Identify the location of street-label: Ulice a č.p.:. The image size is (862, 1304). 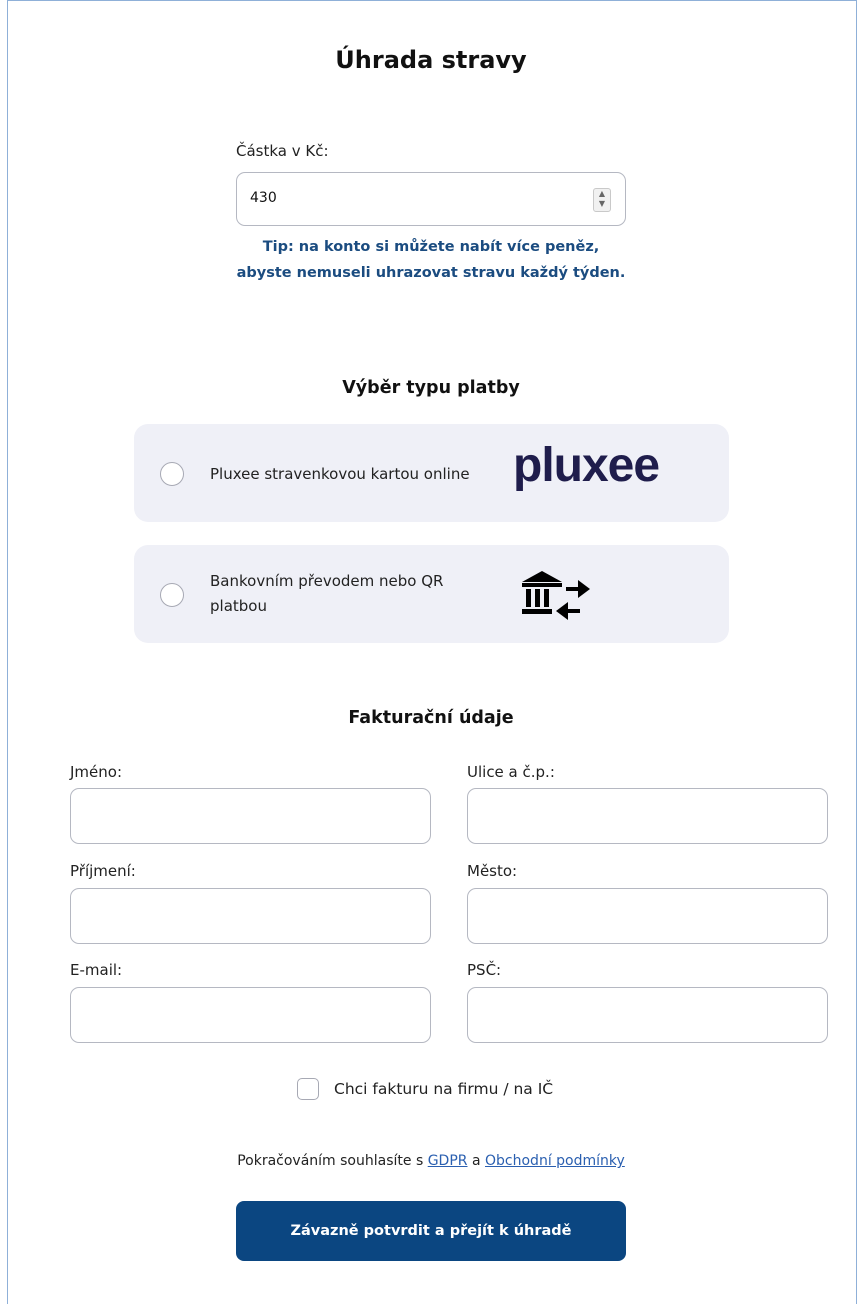
(511, 772).